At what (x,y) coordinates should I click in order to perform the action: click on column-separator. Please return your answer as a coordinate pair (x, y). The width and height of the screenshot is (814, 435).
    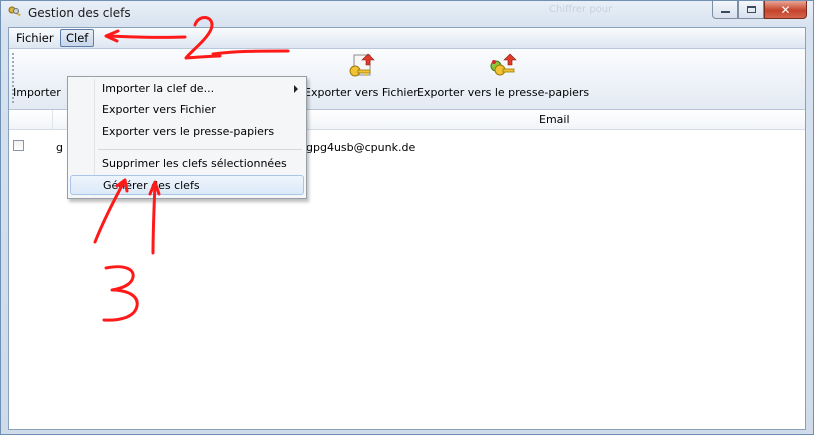
    Looking at the image, I should click on (52, 119).